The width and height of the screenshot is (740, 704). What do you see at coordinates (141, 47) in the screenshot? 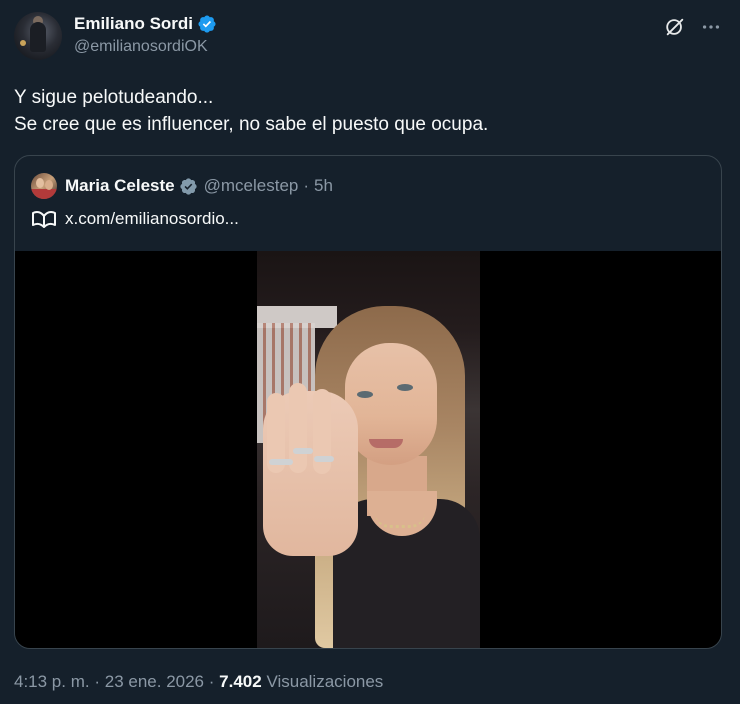
I see `author-handle: @emilianosordiOK` at bounding box center [141, 47].